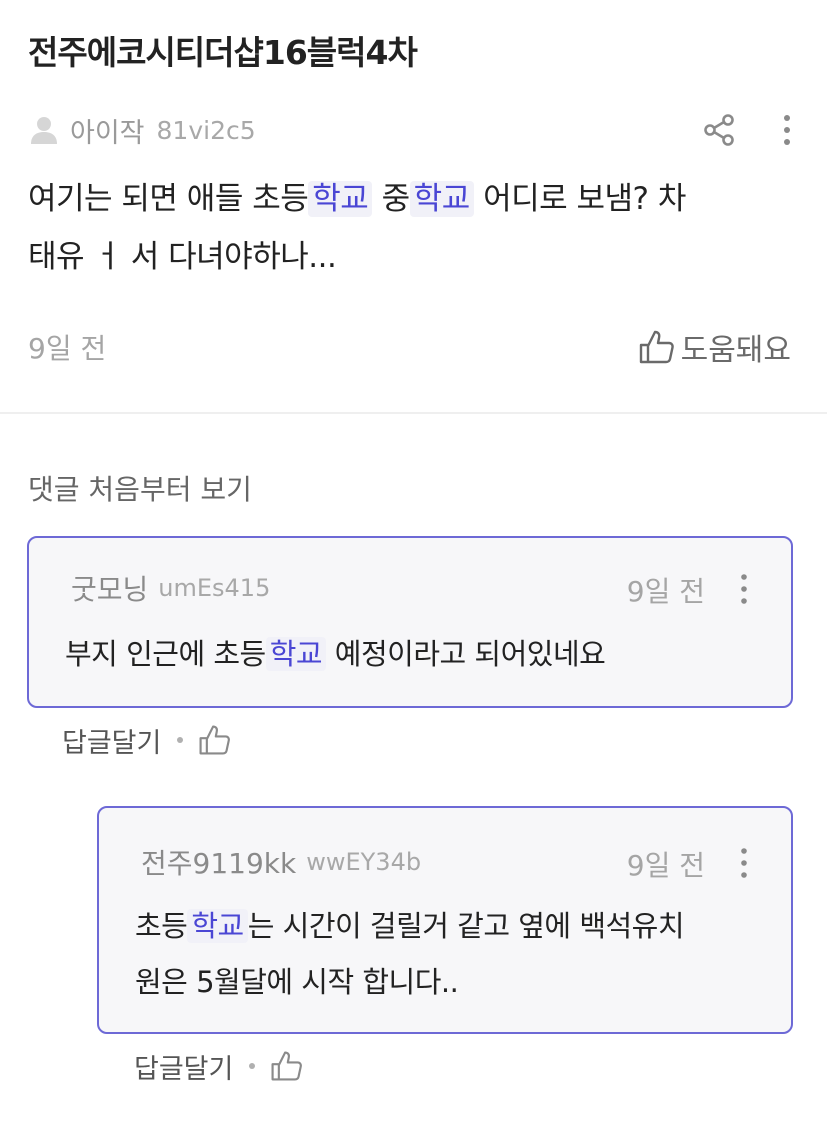 The height and width of the screenshot is (1131, 827). What do you see at coordinates (364, 862) in the screenshot?
I see `comment-author-id: wwEY34b` at bounding box center [364, 862].